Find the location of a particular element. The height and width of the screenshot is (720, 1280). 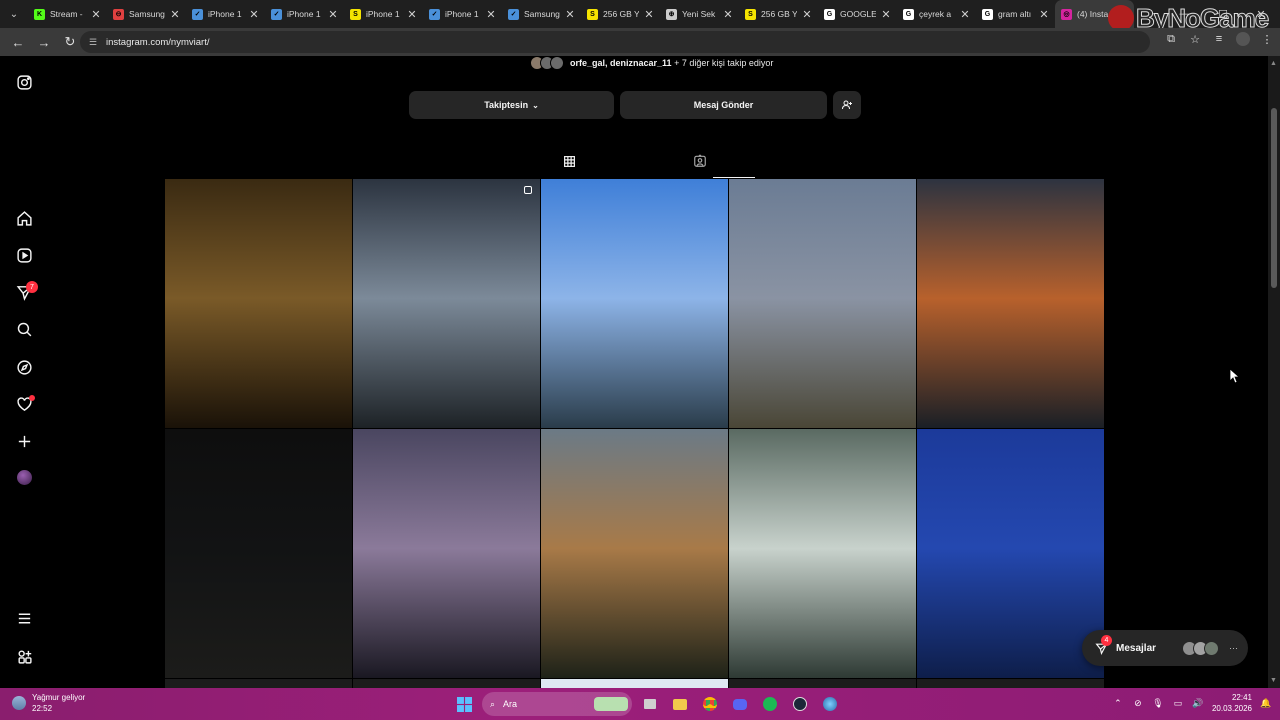

browser-profile-avatar is located at coordinates (1243, 39).